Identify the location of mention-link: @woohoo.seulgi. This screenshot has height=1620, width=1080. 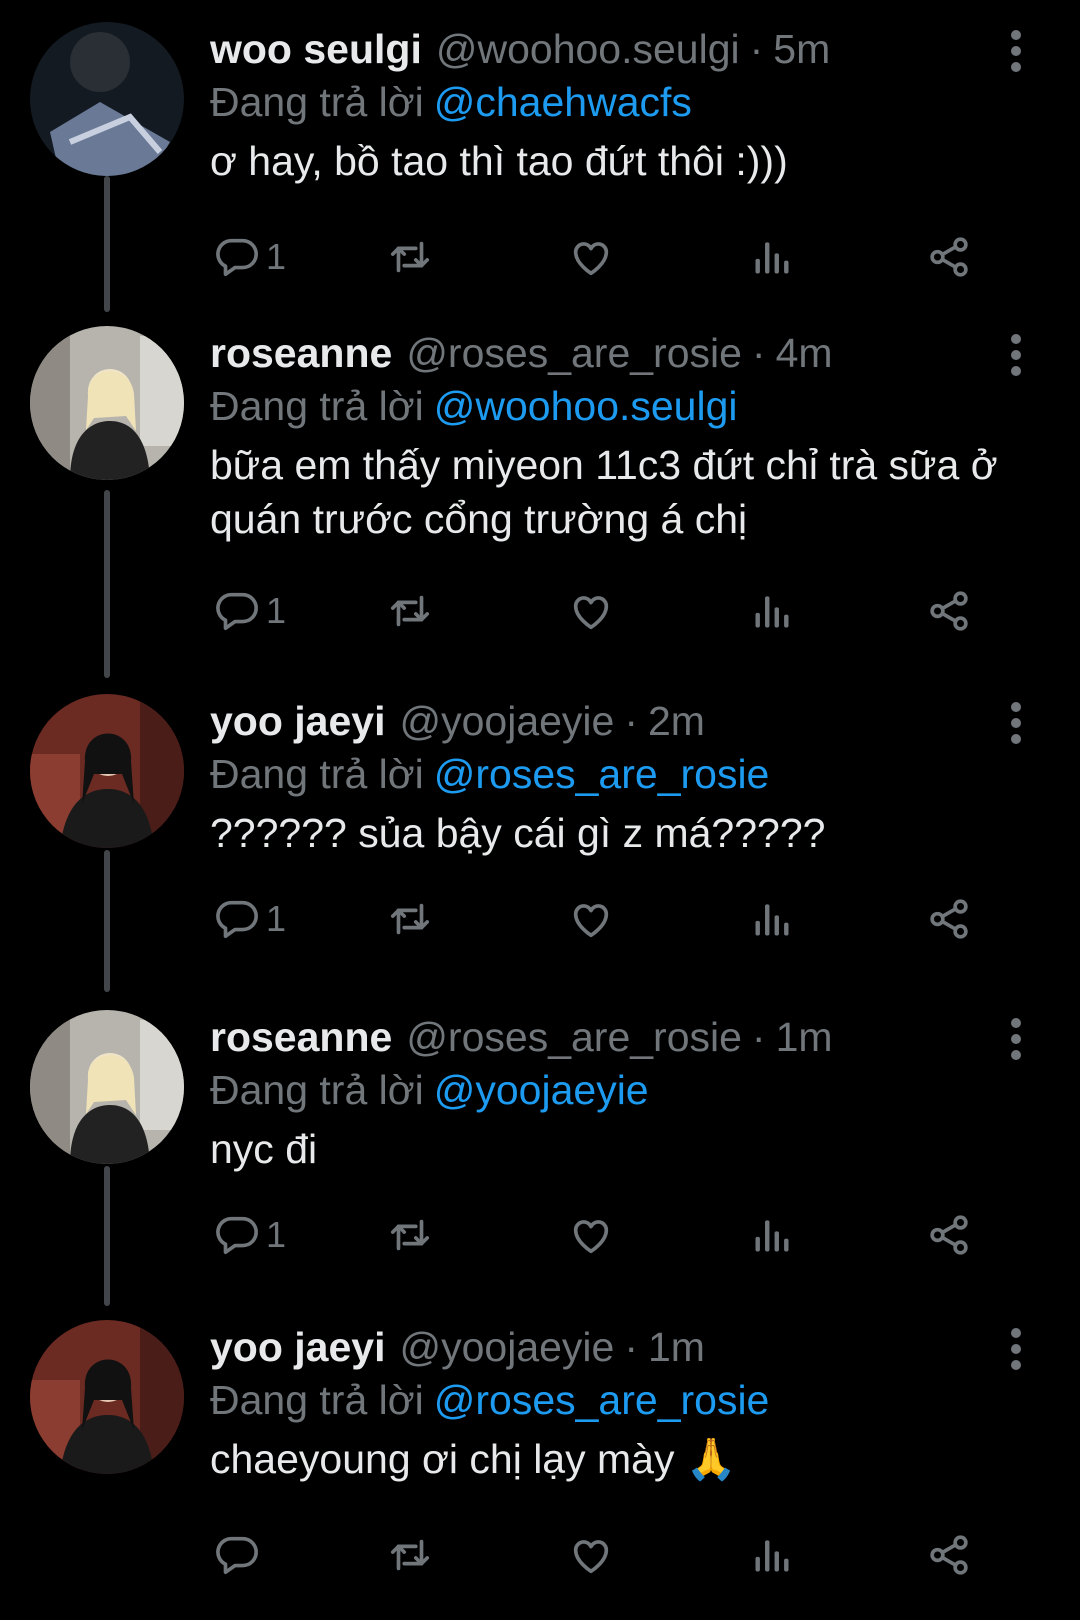
(586, 406).